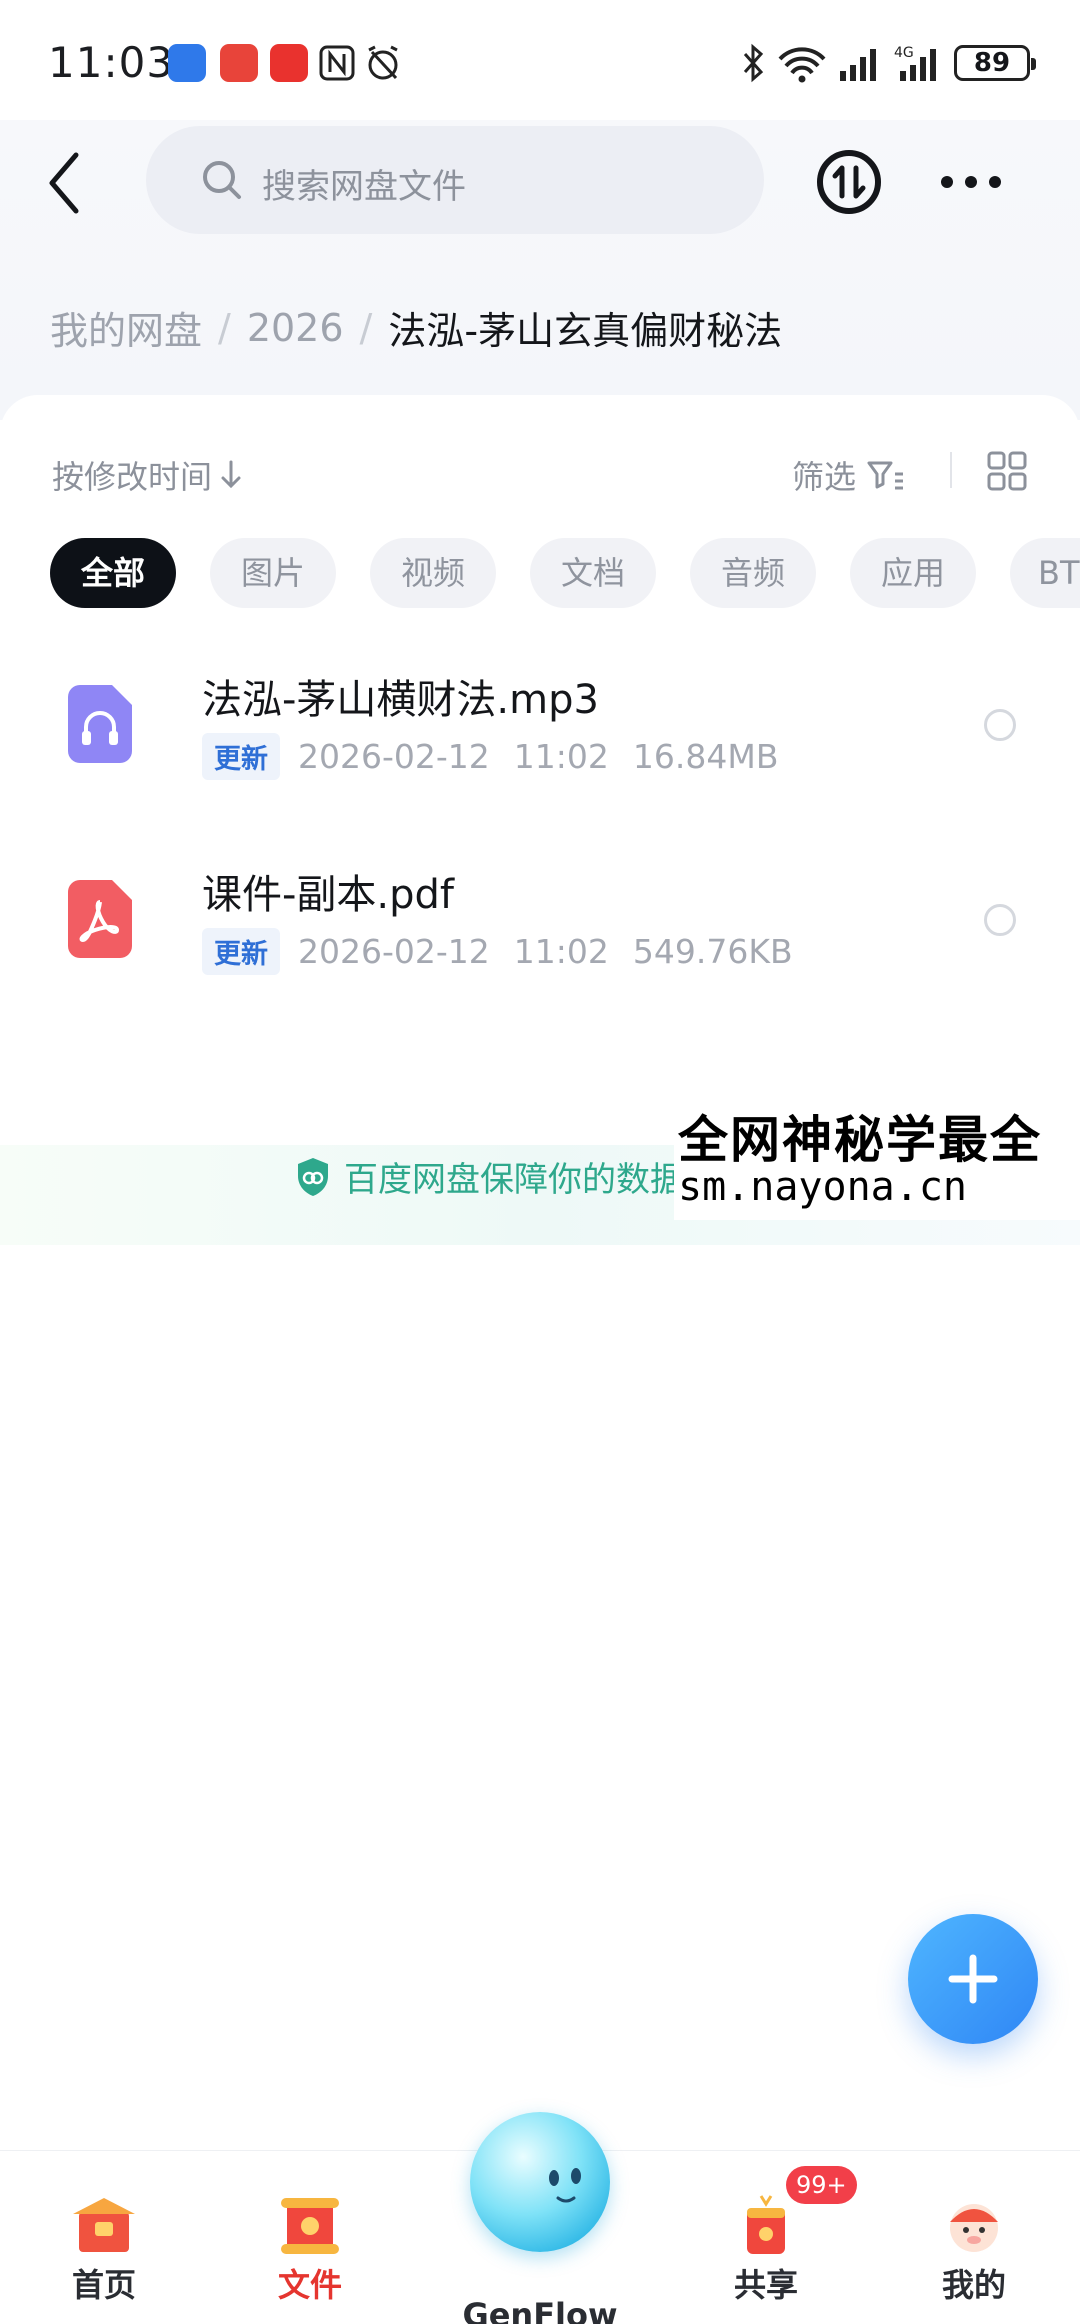  I want to click on arrow-down-icon, so click(231, 474).